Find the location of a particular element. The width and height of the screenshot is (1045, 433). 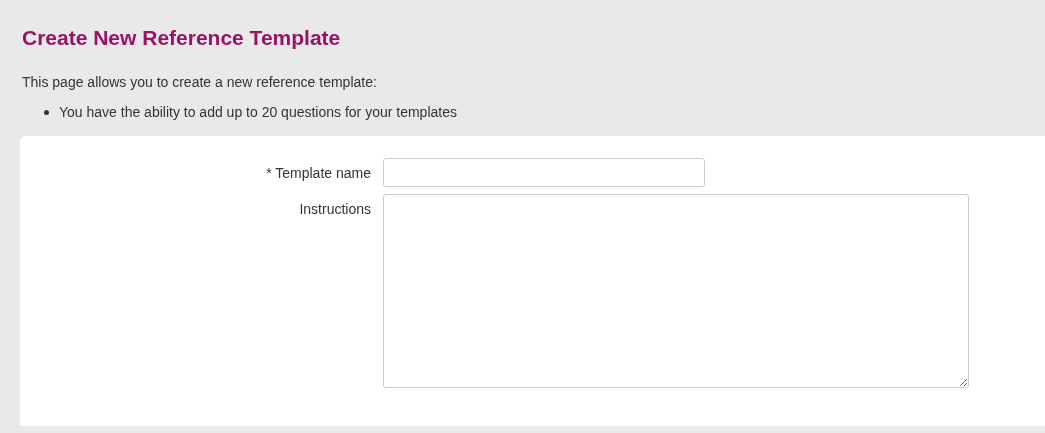

intro-text: This page allows you to create a new reference template: is located at coordinates (200, 82).